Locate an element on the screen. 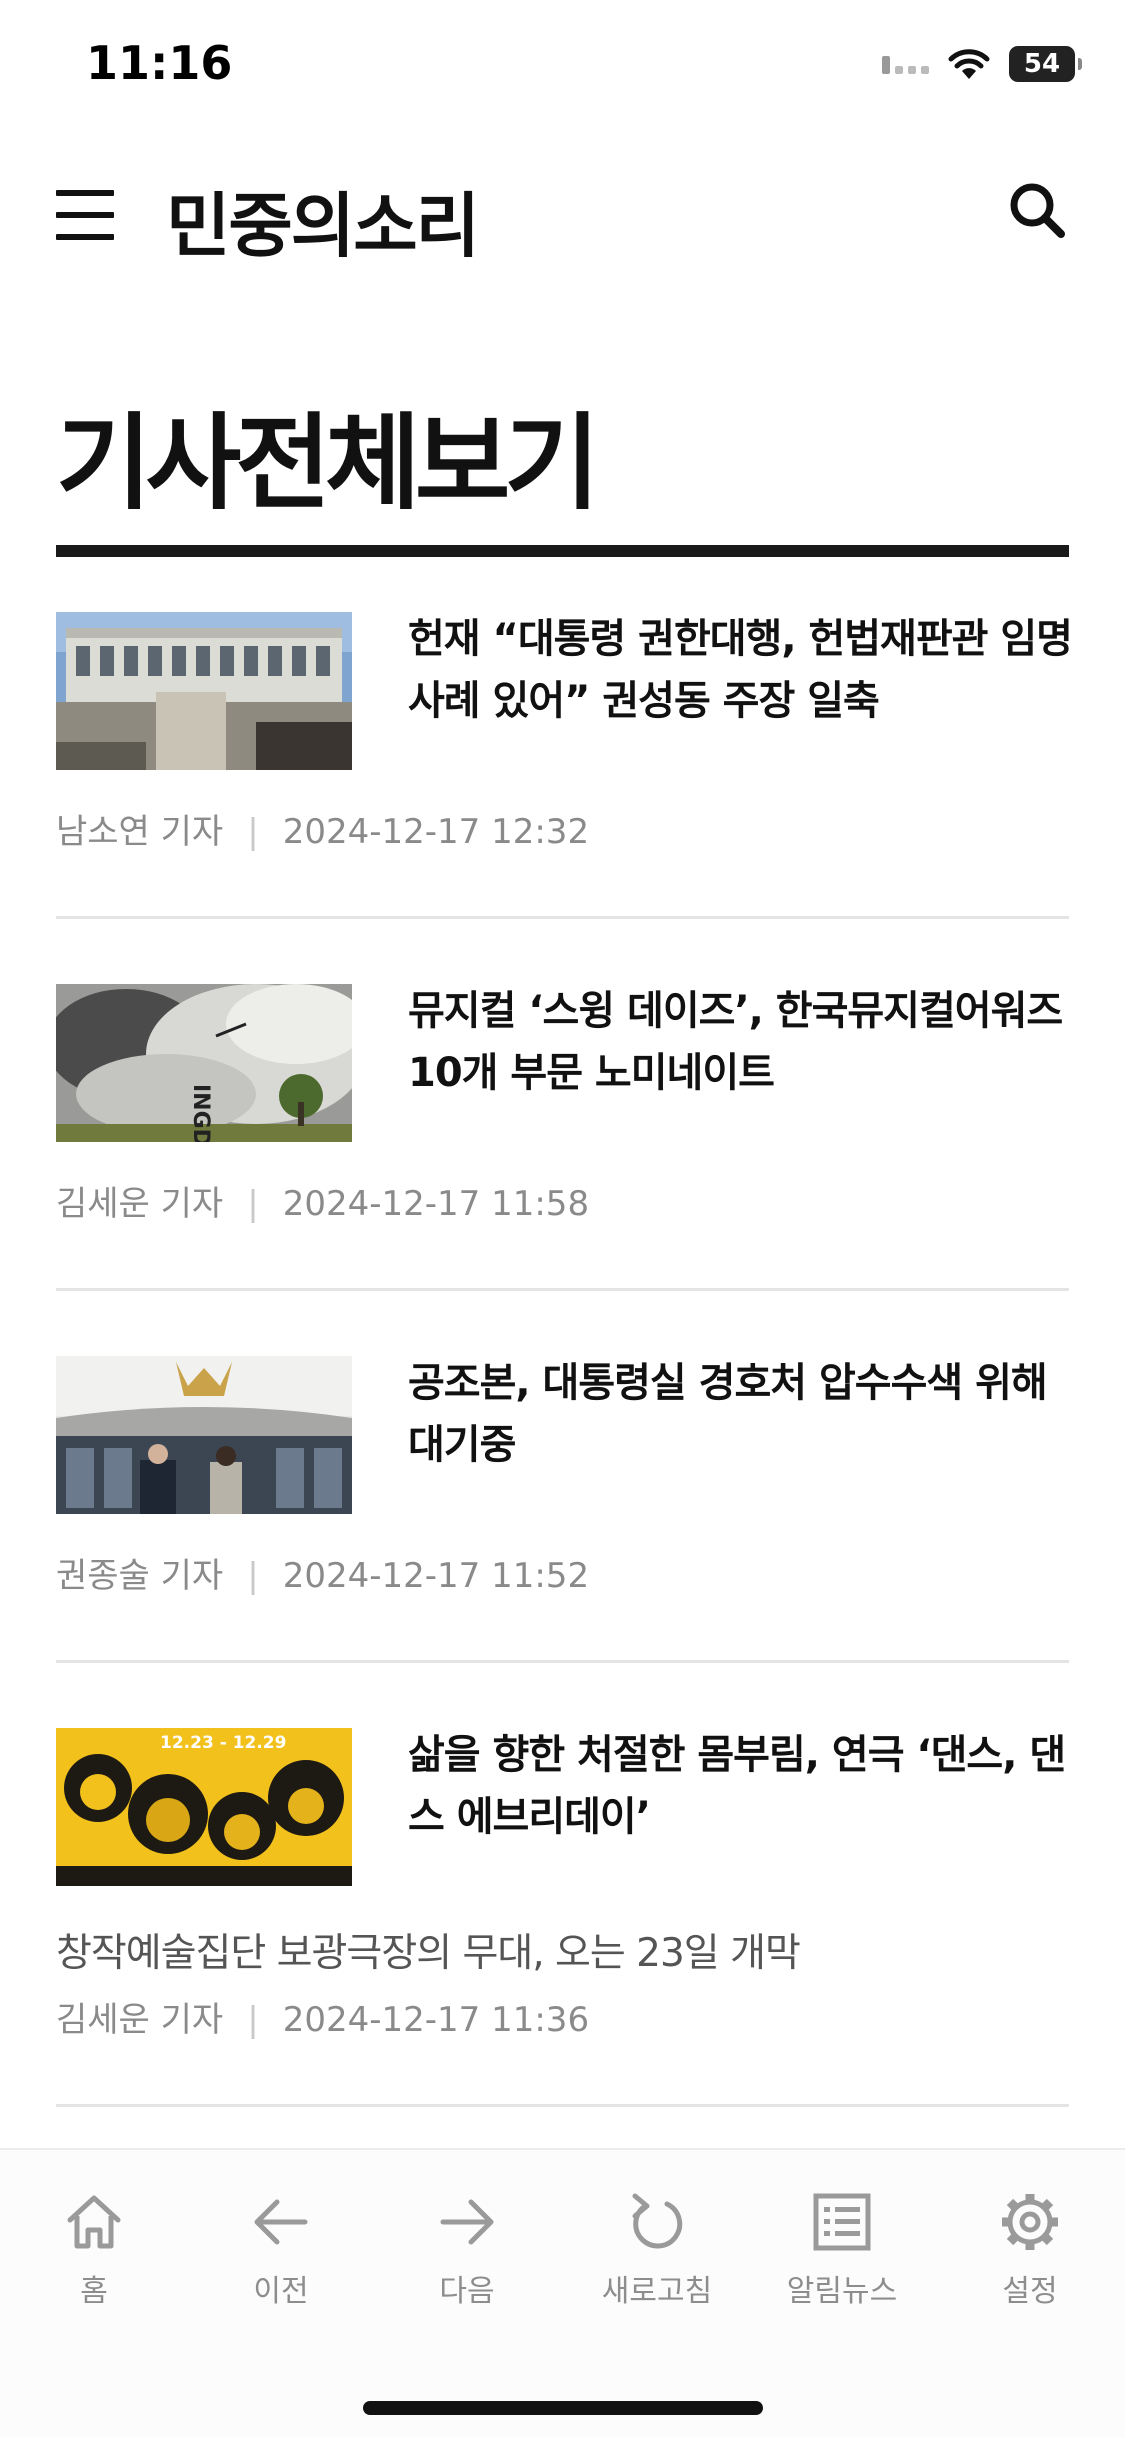 The width and height of the screenshot is (1125, 2438). article-meta: 권종술 기자 | 2024-12-17 11:52 is located at coordinates (322, 1572).